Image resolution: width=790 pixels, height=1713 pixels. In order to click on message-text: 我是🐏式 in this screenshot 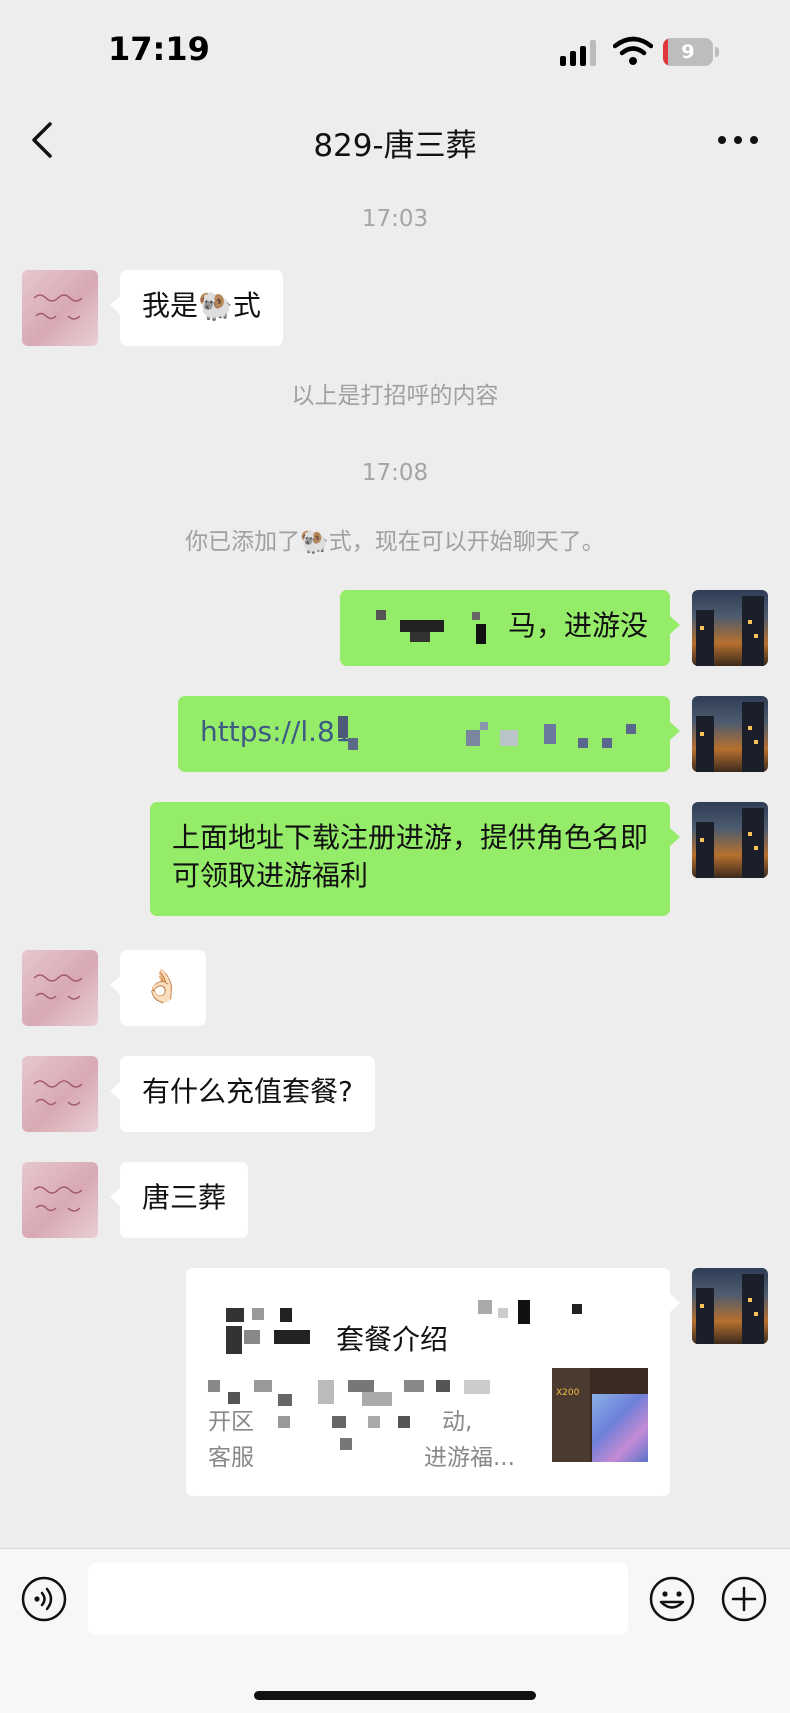, I will do `click(201, 305)`.